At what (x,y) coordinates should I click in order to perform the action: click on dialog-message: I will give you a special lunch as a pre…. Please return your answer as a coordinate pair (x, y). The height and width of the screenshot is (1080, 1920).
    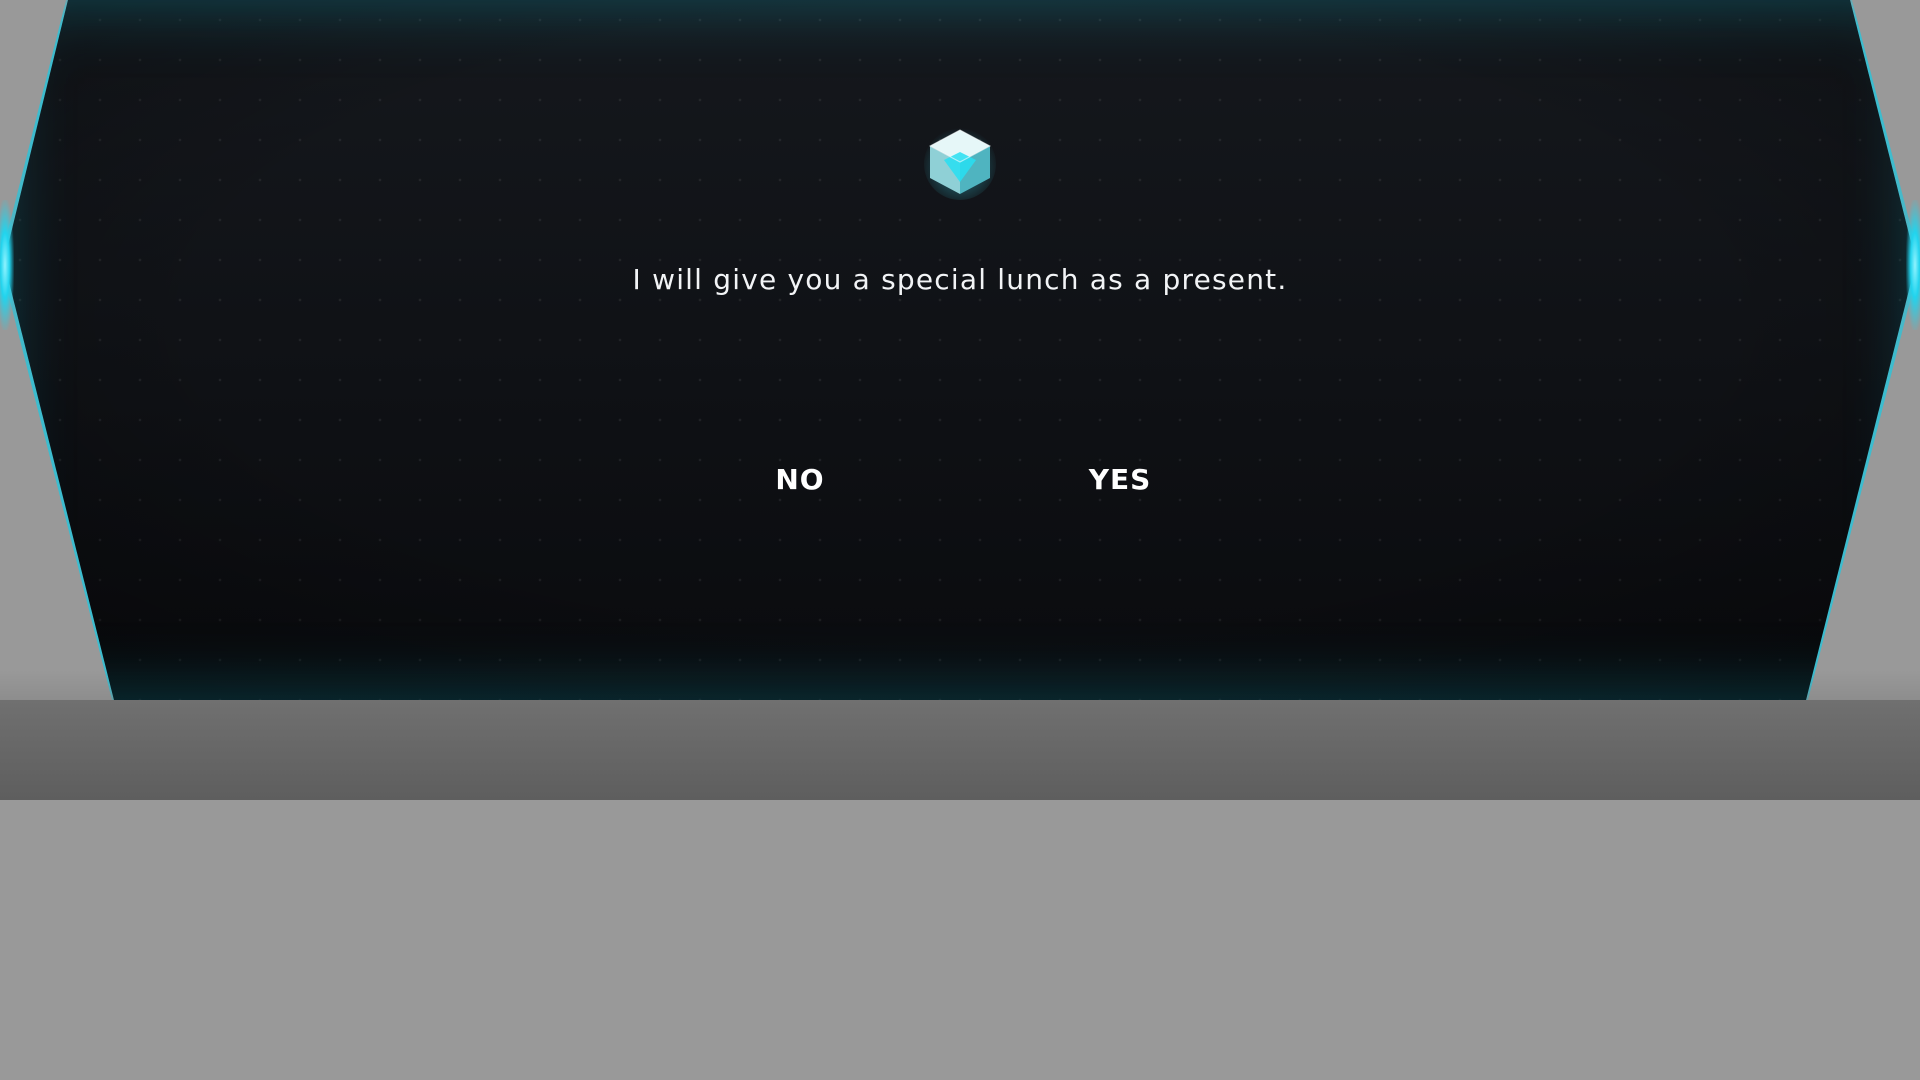
    Looking at the image, I should click on (960, 279).